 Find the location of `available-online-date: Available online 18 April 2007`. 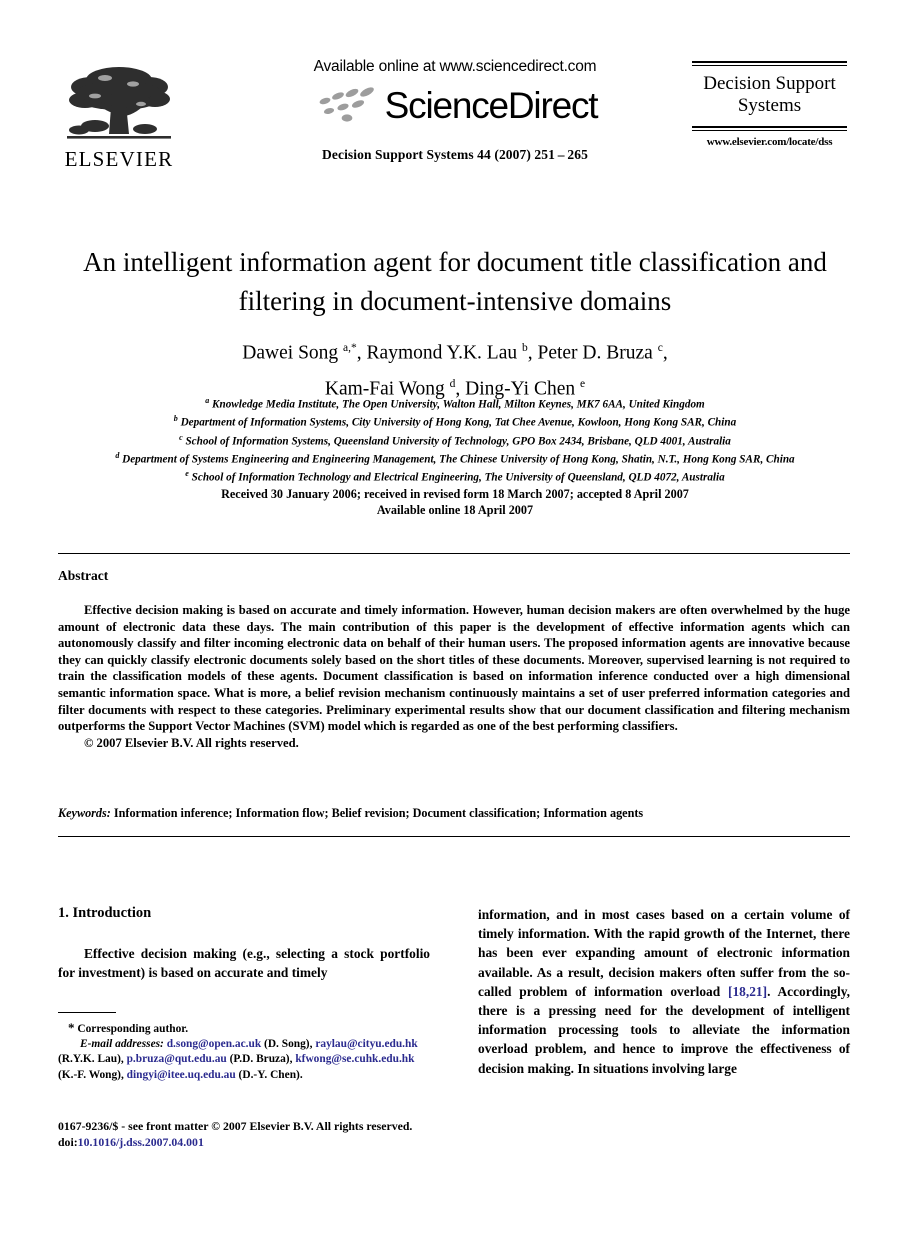

available-online-date: Available online 18 April 2007 is located at coordinates (455, 509).